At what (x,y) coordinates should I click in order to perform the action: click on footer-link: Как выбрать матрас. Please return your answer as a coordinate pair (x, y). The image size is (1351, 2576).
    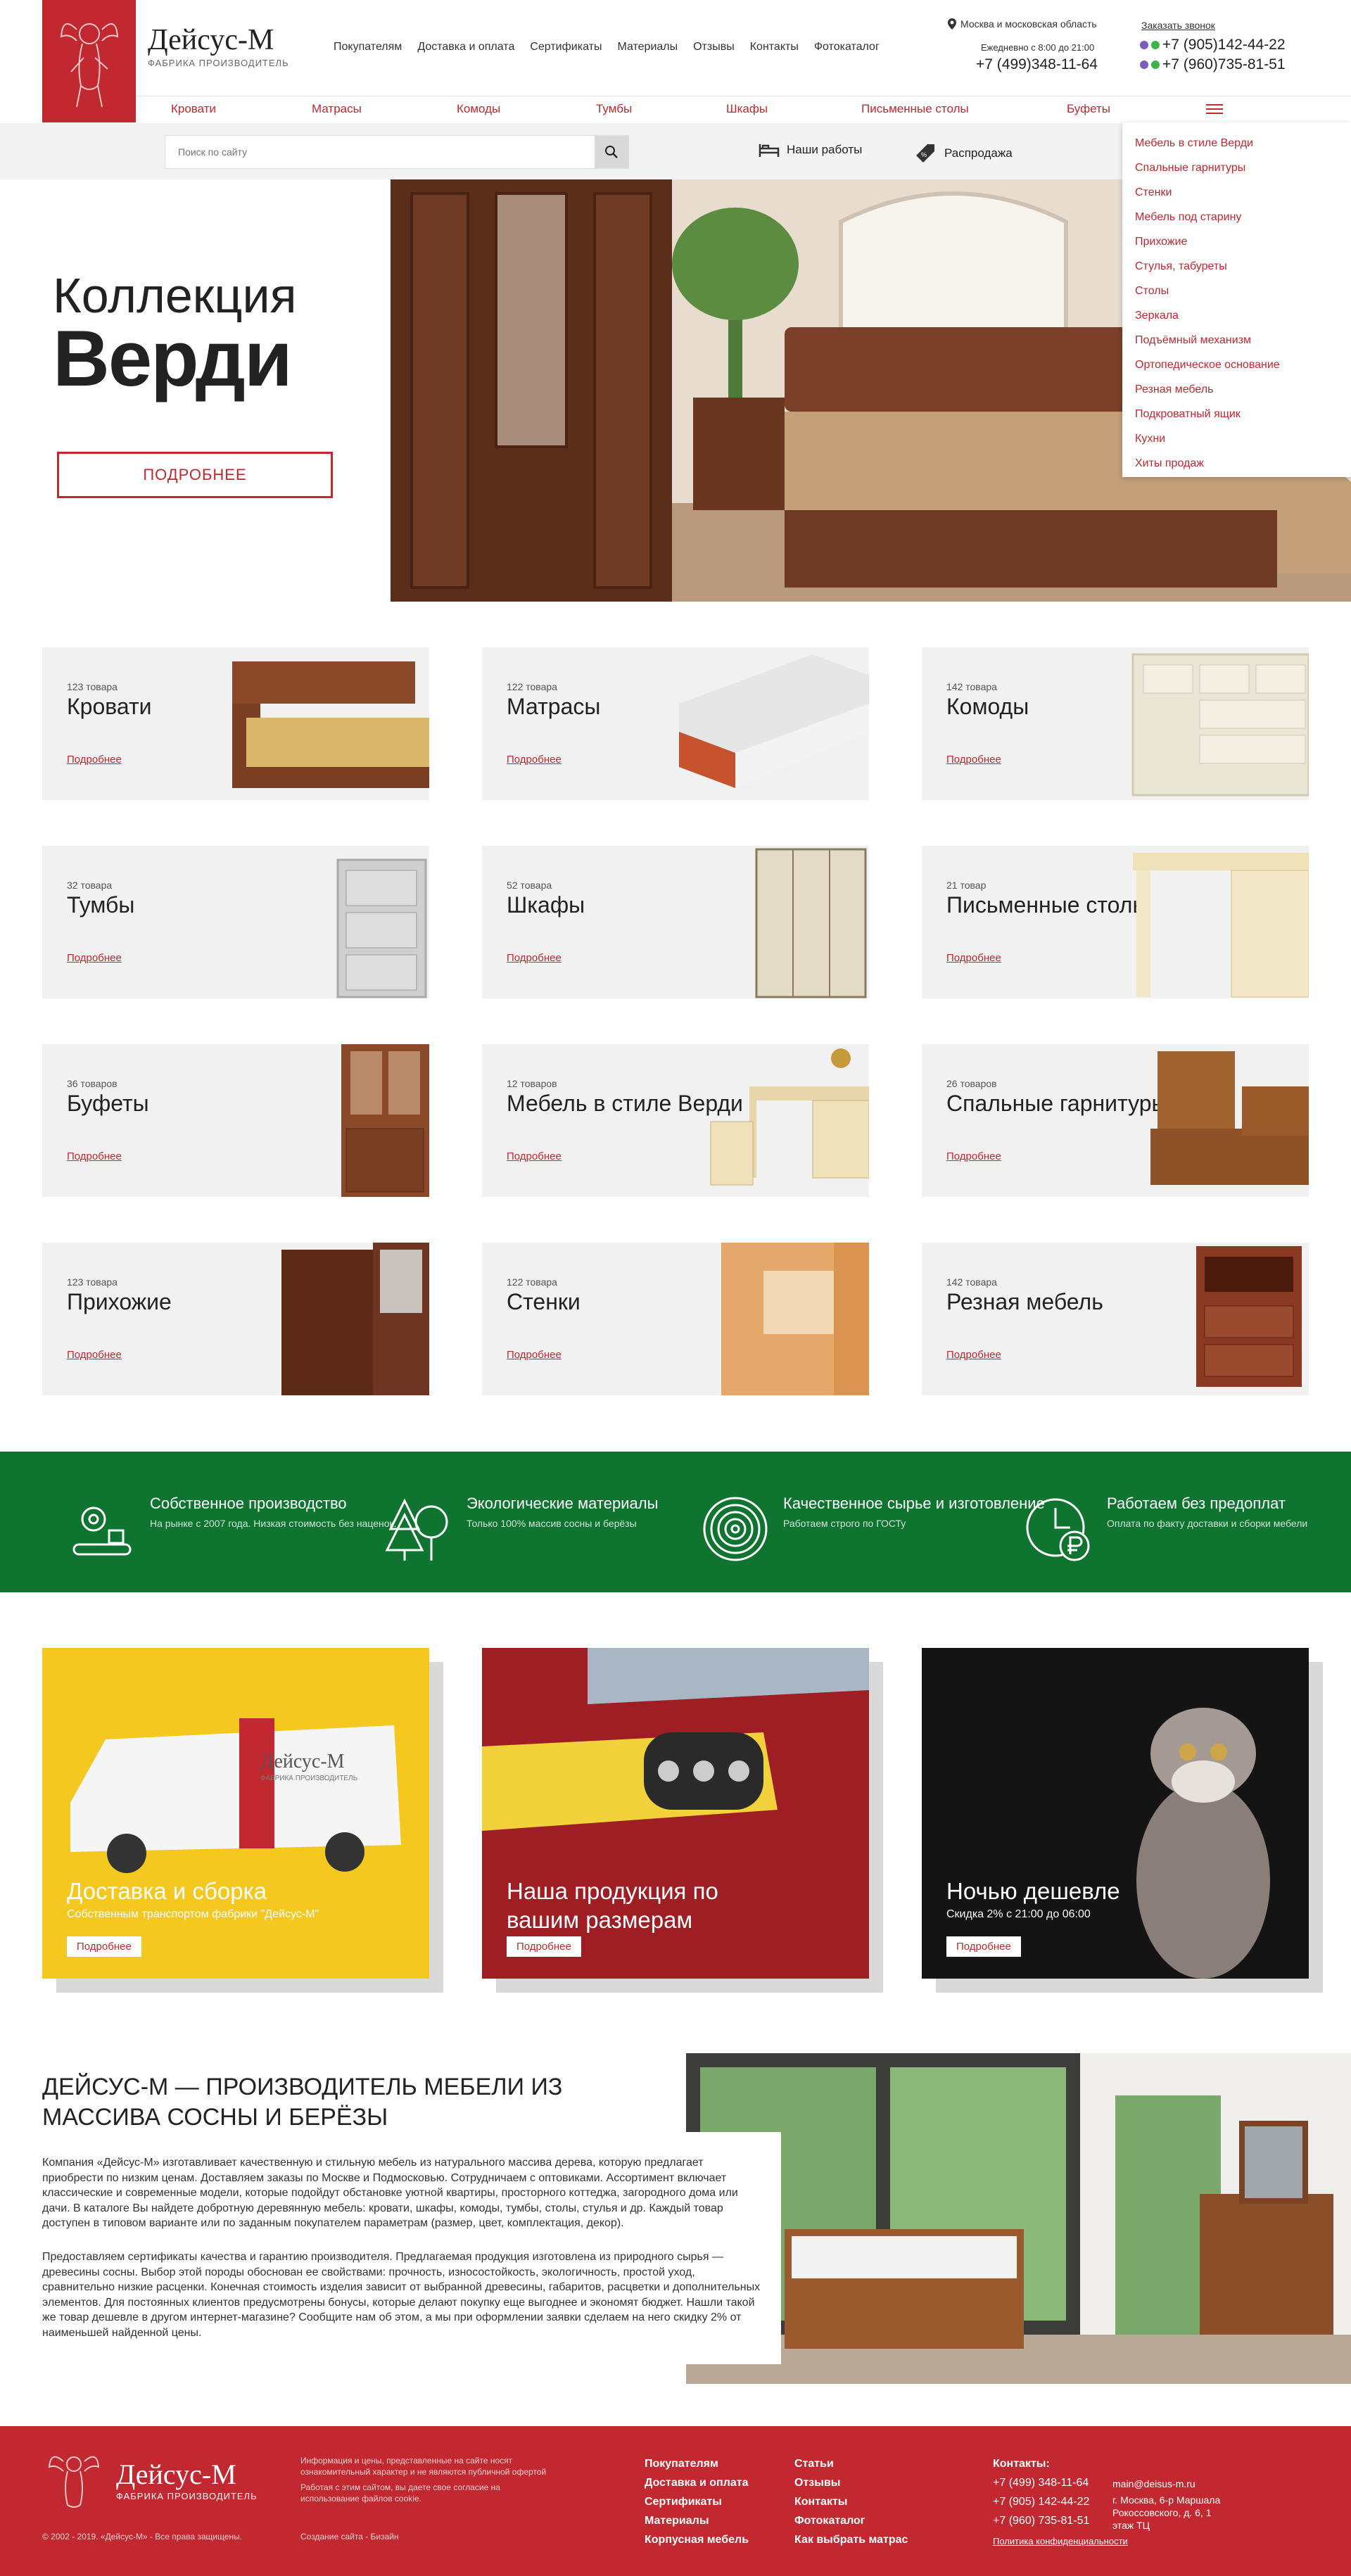
    Looking at the image, I should click on (851, 2539).